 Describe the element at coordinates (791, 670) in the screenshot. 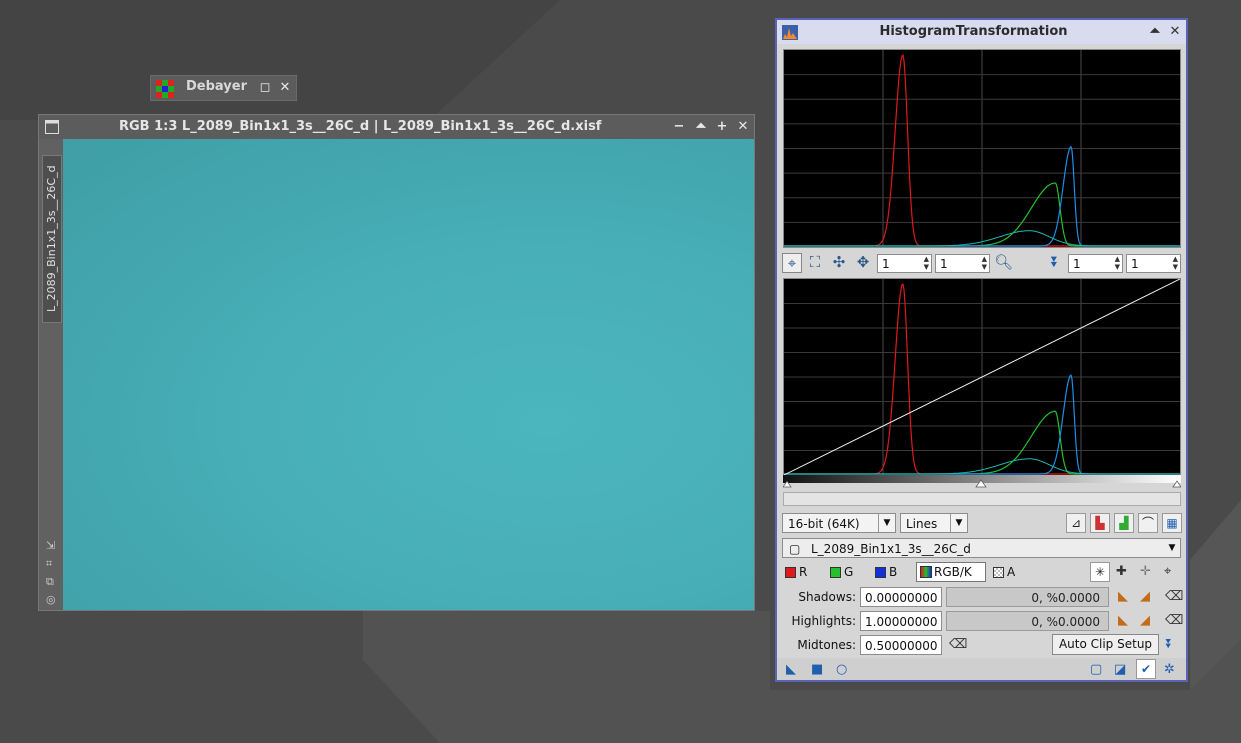

I see `new-instance-icon: ◣` at that location.